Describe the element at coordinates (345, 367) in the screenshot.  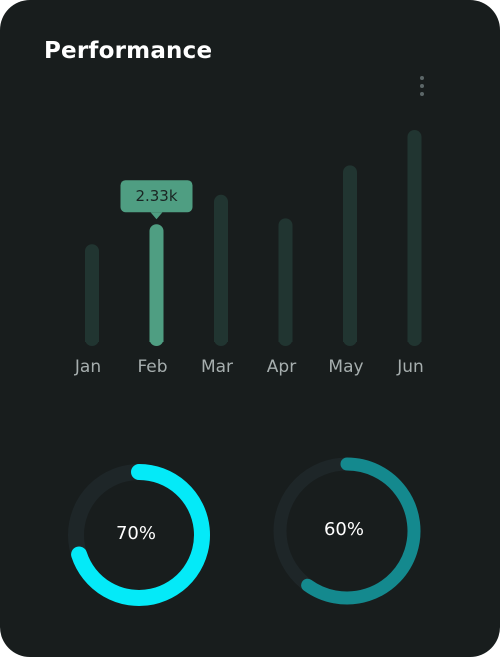
I see `x-tick-label: May` at that location.